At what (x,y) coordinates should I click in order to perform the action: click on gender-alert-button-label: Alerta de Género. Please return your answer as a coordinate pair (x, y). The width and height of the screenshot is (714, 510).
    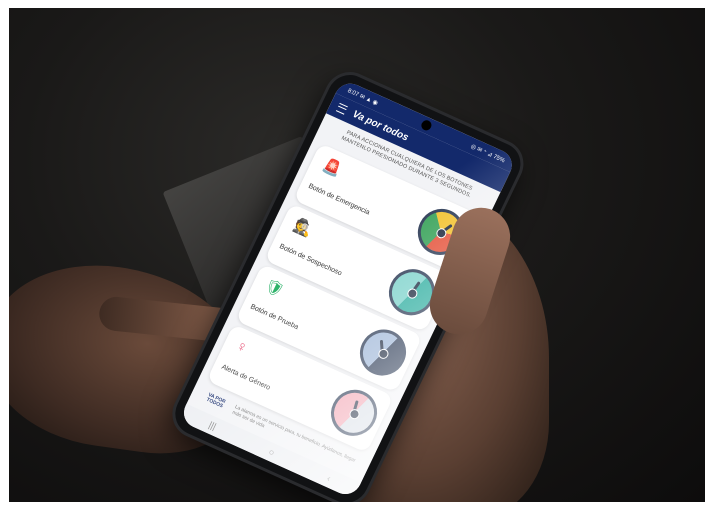
    Looking at the image, I should click on (246, 377).